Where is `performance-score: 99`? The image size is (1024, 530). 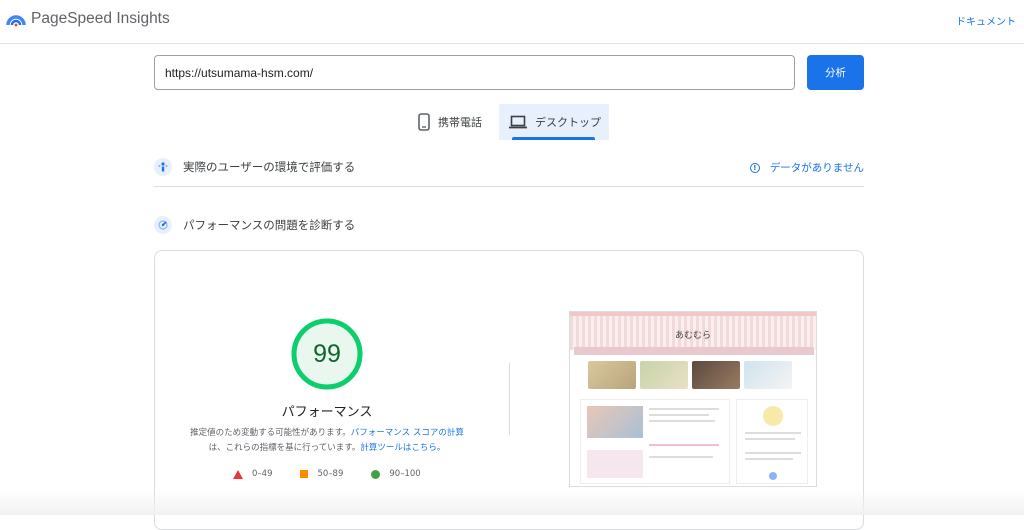
performance-score: 99 is located at coordinates (327, 353).